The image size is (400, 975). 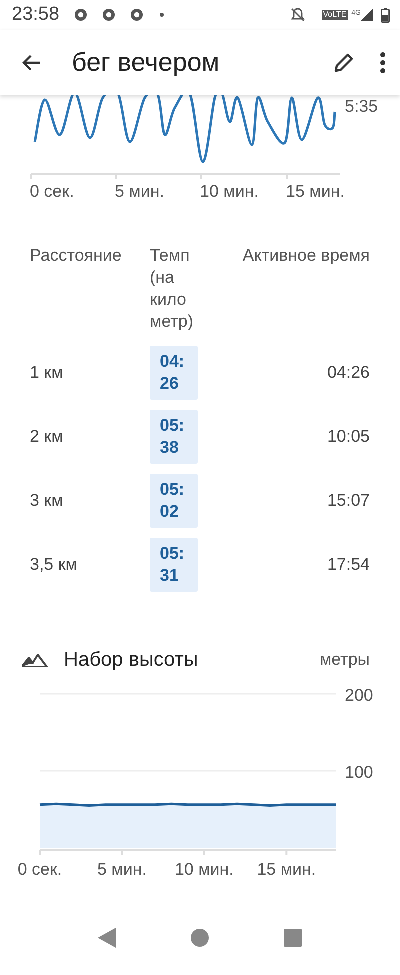 I want to click on recents-nav-button, so click(x=293, y=938).